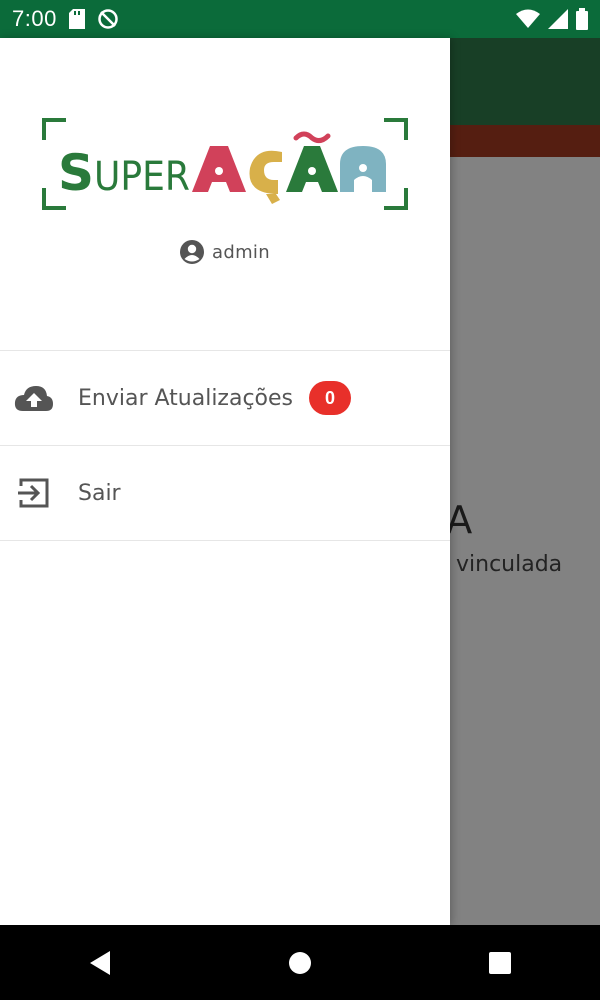 The width and height of the screenshot is (600, 1000). What do you see at coordinates (500, 963) in the screenshot?
I see `recents-icon` at bounding box center [500, 963].